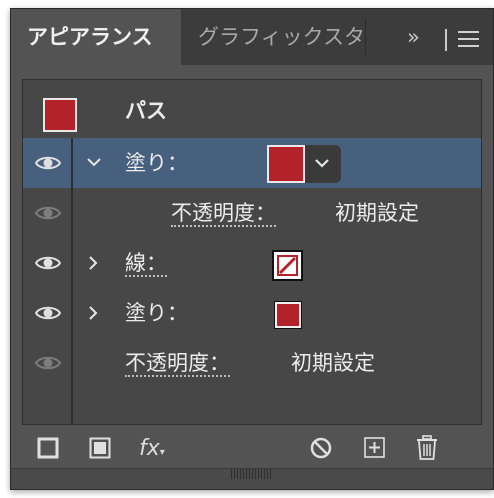 The height and width of the screenshot is (498, 494). I want to click on path-thumbnail-swatch, so click(60, 115).